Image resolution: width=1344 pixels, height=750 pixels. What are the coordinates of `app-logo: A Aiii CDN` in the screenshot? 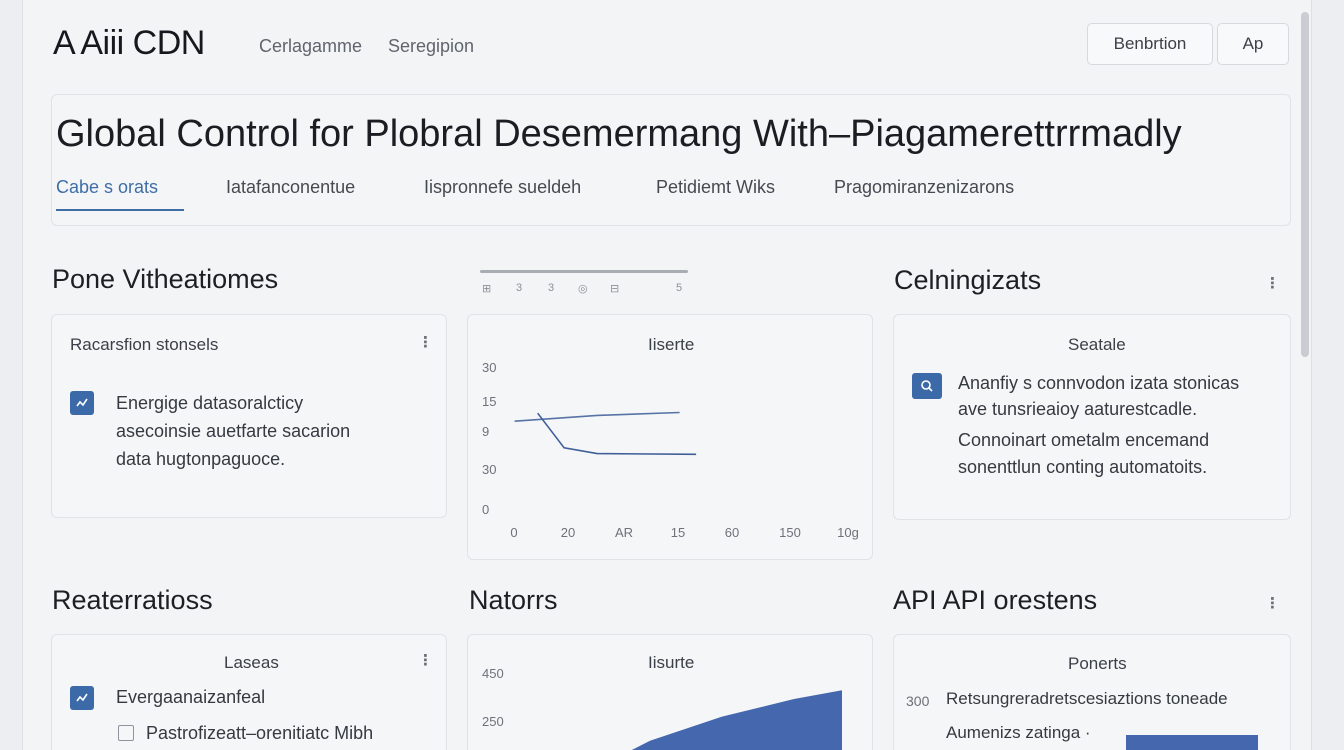 It's located at (129, 43).